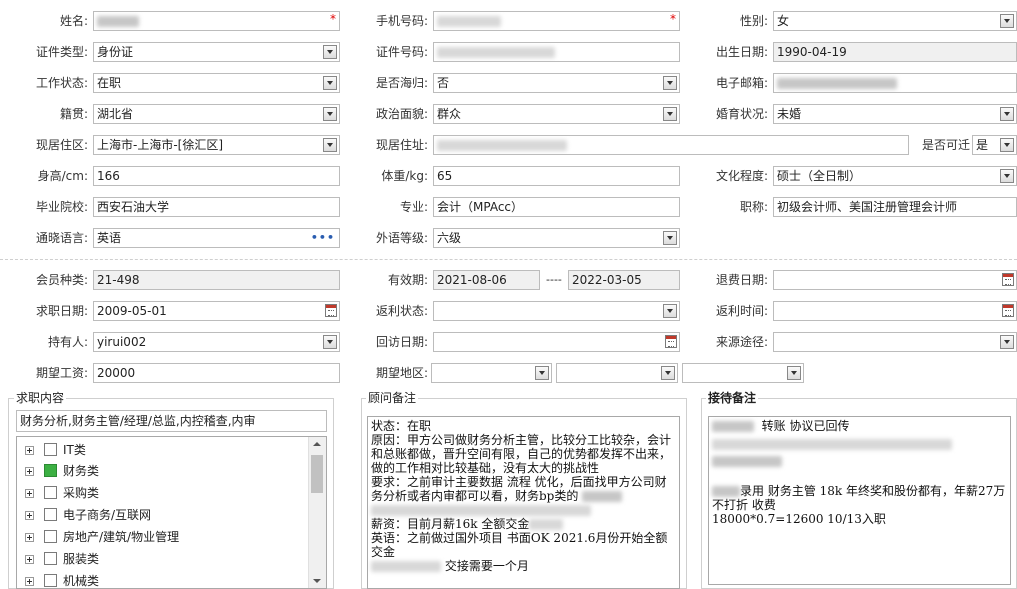  I want to click on education-value: 硕士（全日制）, so click(819, 176).